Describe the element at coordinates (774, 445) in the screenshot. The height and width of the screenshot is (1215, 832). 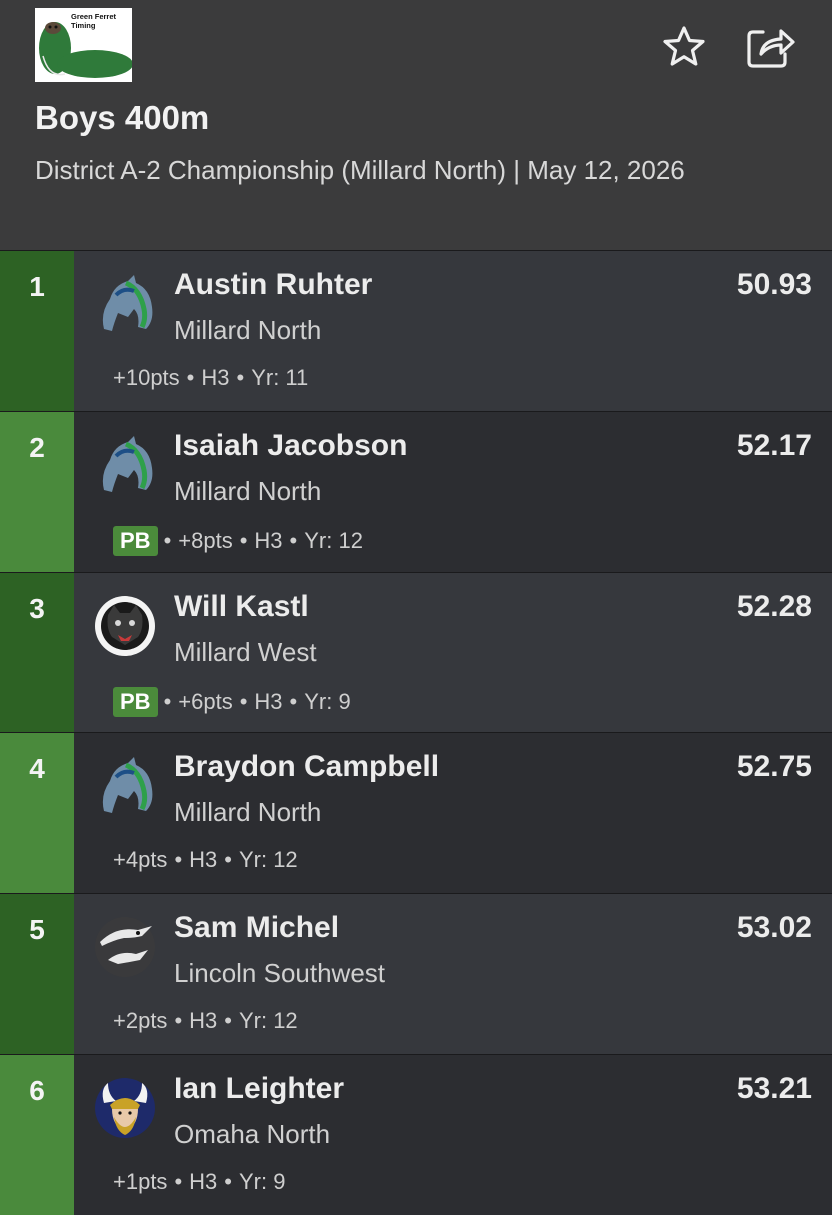
I see `result-time: 52.17` at that location.